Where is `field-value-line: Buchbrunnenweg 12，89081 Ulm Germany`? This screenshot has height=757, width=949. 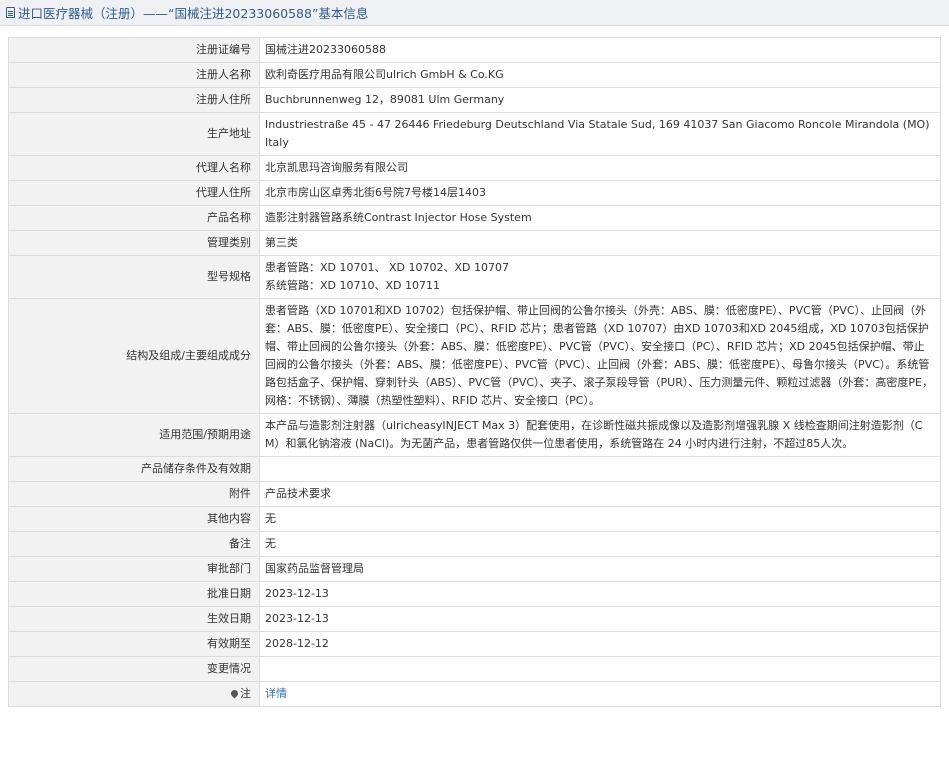 field-value-line: Buchbrunnenweg 12，89081 Ulm Germany is located at coordinates (385, 99).